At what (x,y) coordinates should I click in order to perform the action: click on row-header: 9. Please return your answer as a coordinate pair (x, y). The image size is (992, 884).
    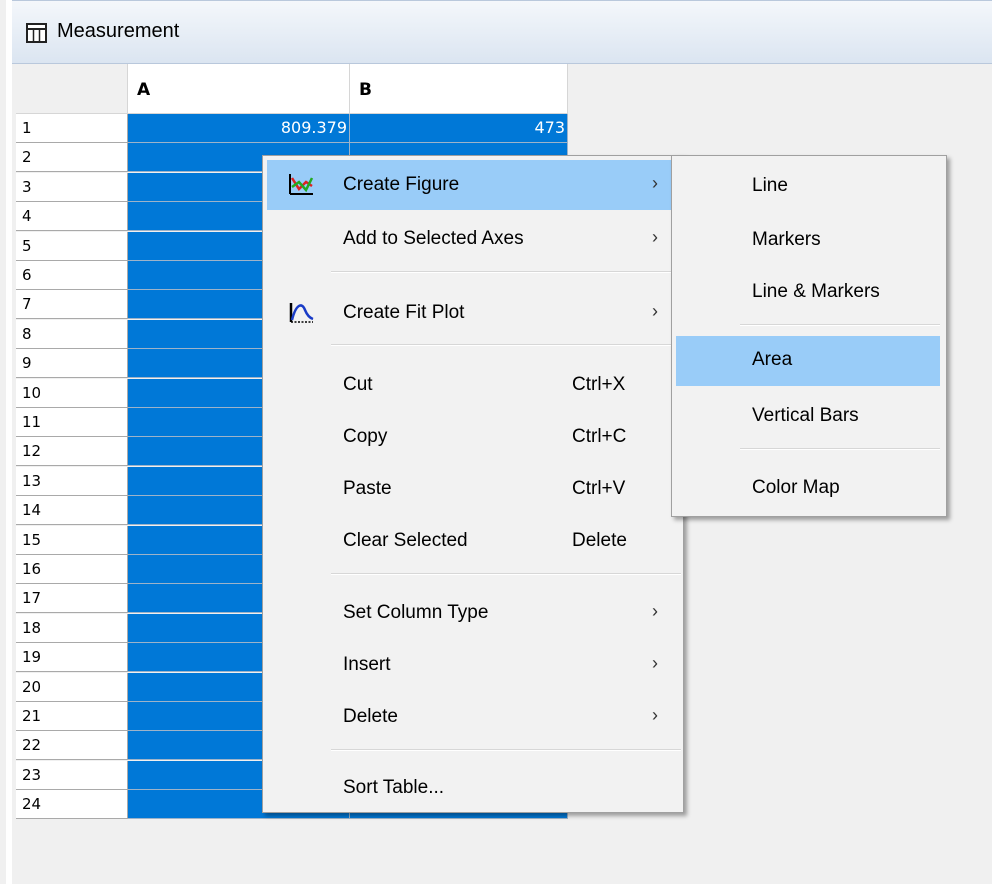
    Looking at the image, I should click on (72, 363).